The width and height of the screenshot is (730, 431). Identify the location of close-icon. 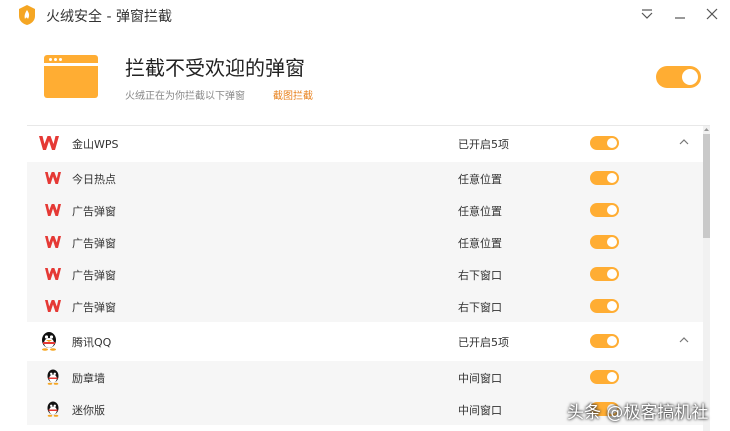
(712, 14).